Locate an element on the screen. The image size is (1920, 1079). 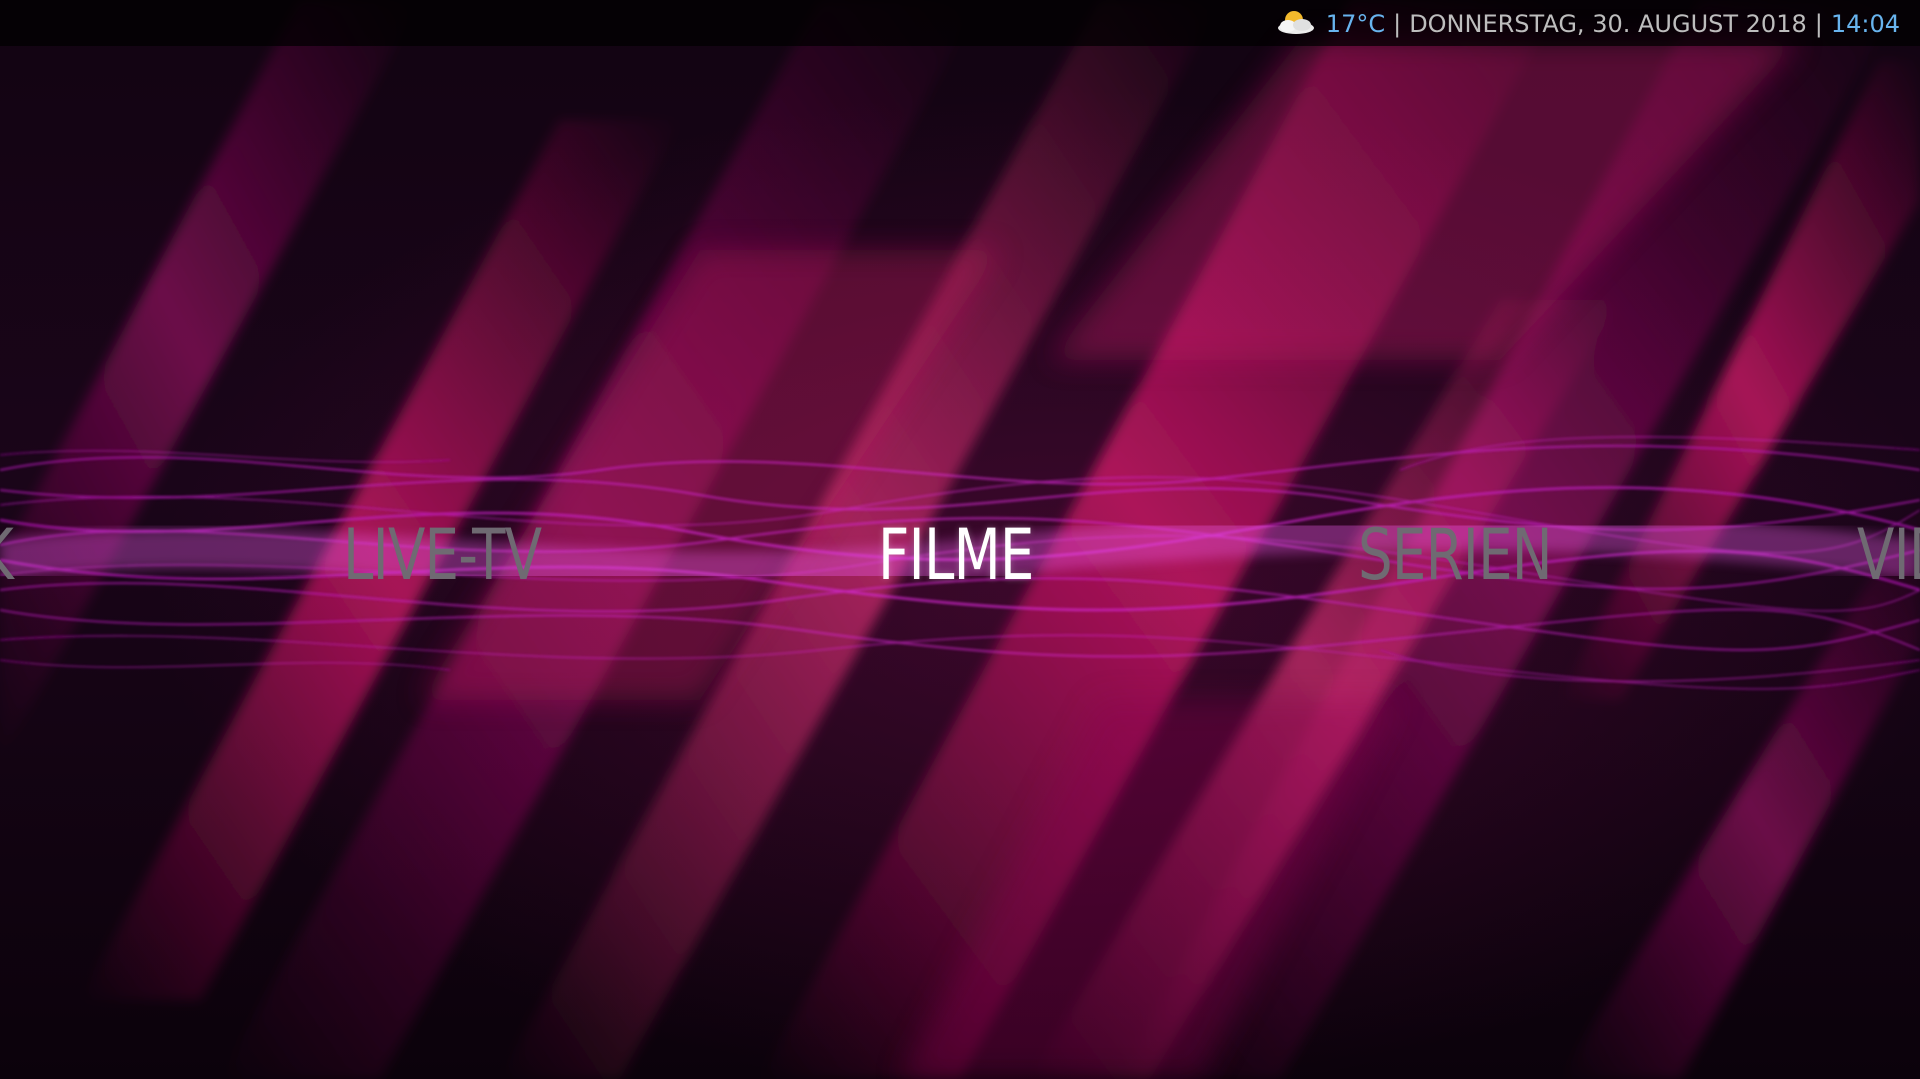
partly-cloudy-sun-icon is located at coordinates (1295, 22).